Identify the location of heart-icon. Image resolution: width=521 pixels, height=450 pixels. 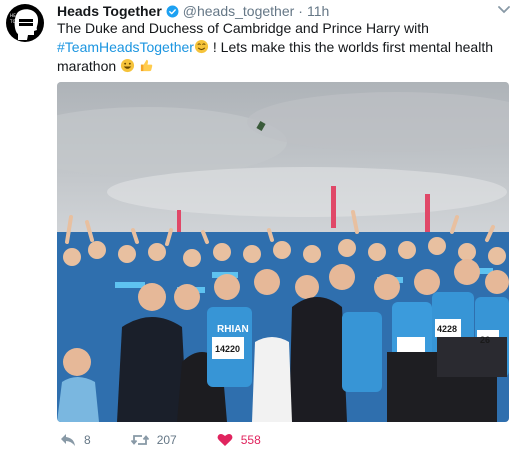
(225, 439).